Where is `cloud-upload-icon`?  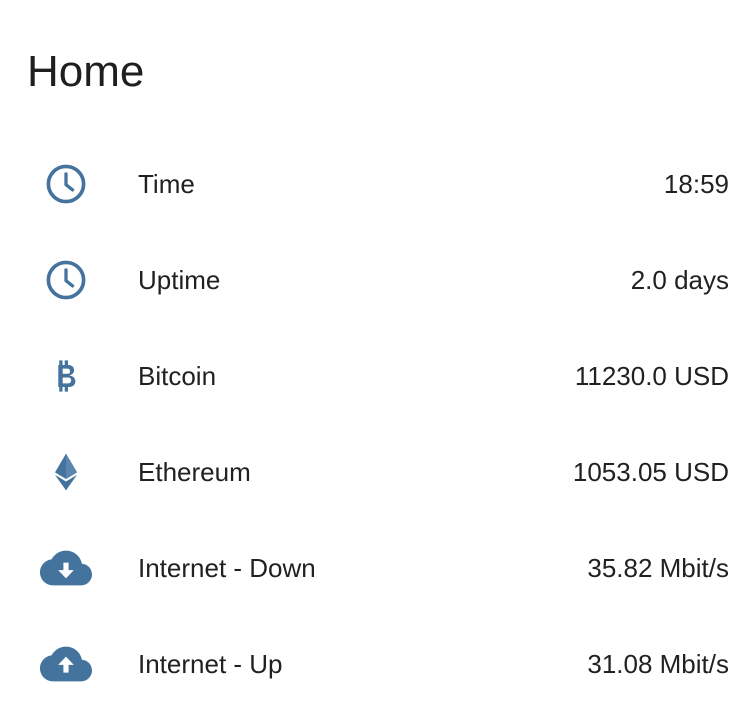 cloud-upload-icon is located at coordinates (66, 664).